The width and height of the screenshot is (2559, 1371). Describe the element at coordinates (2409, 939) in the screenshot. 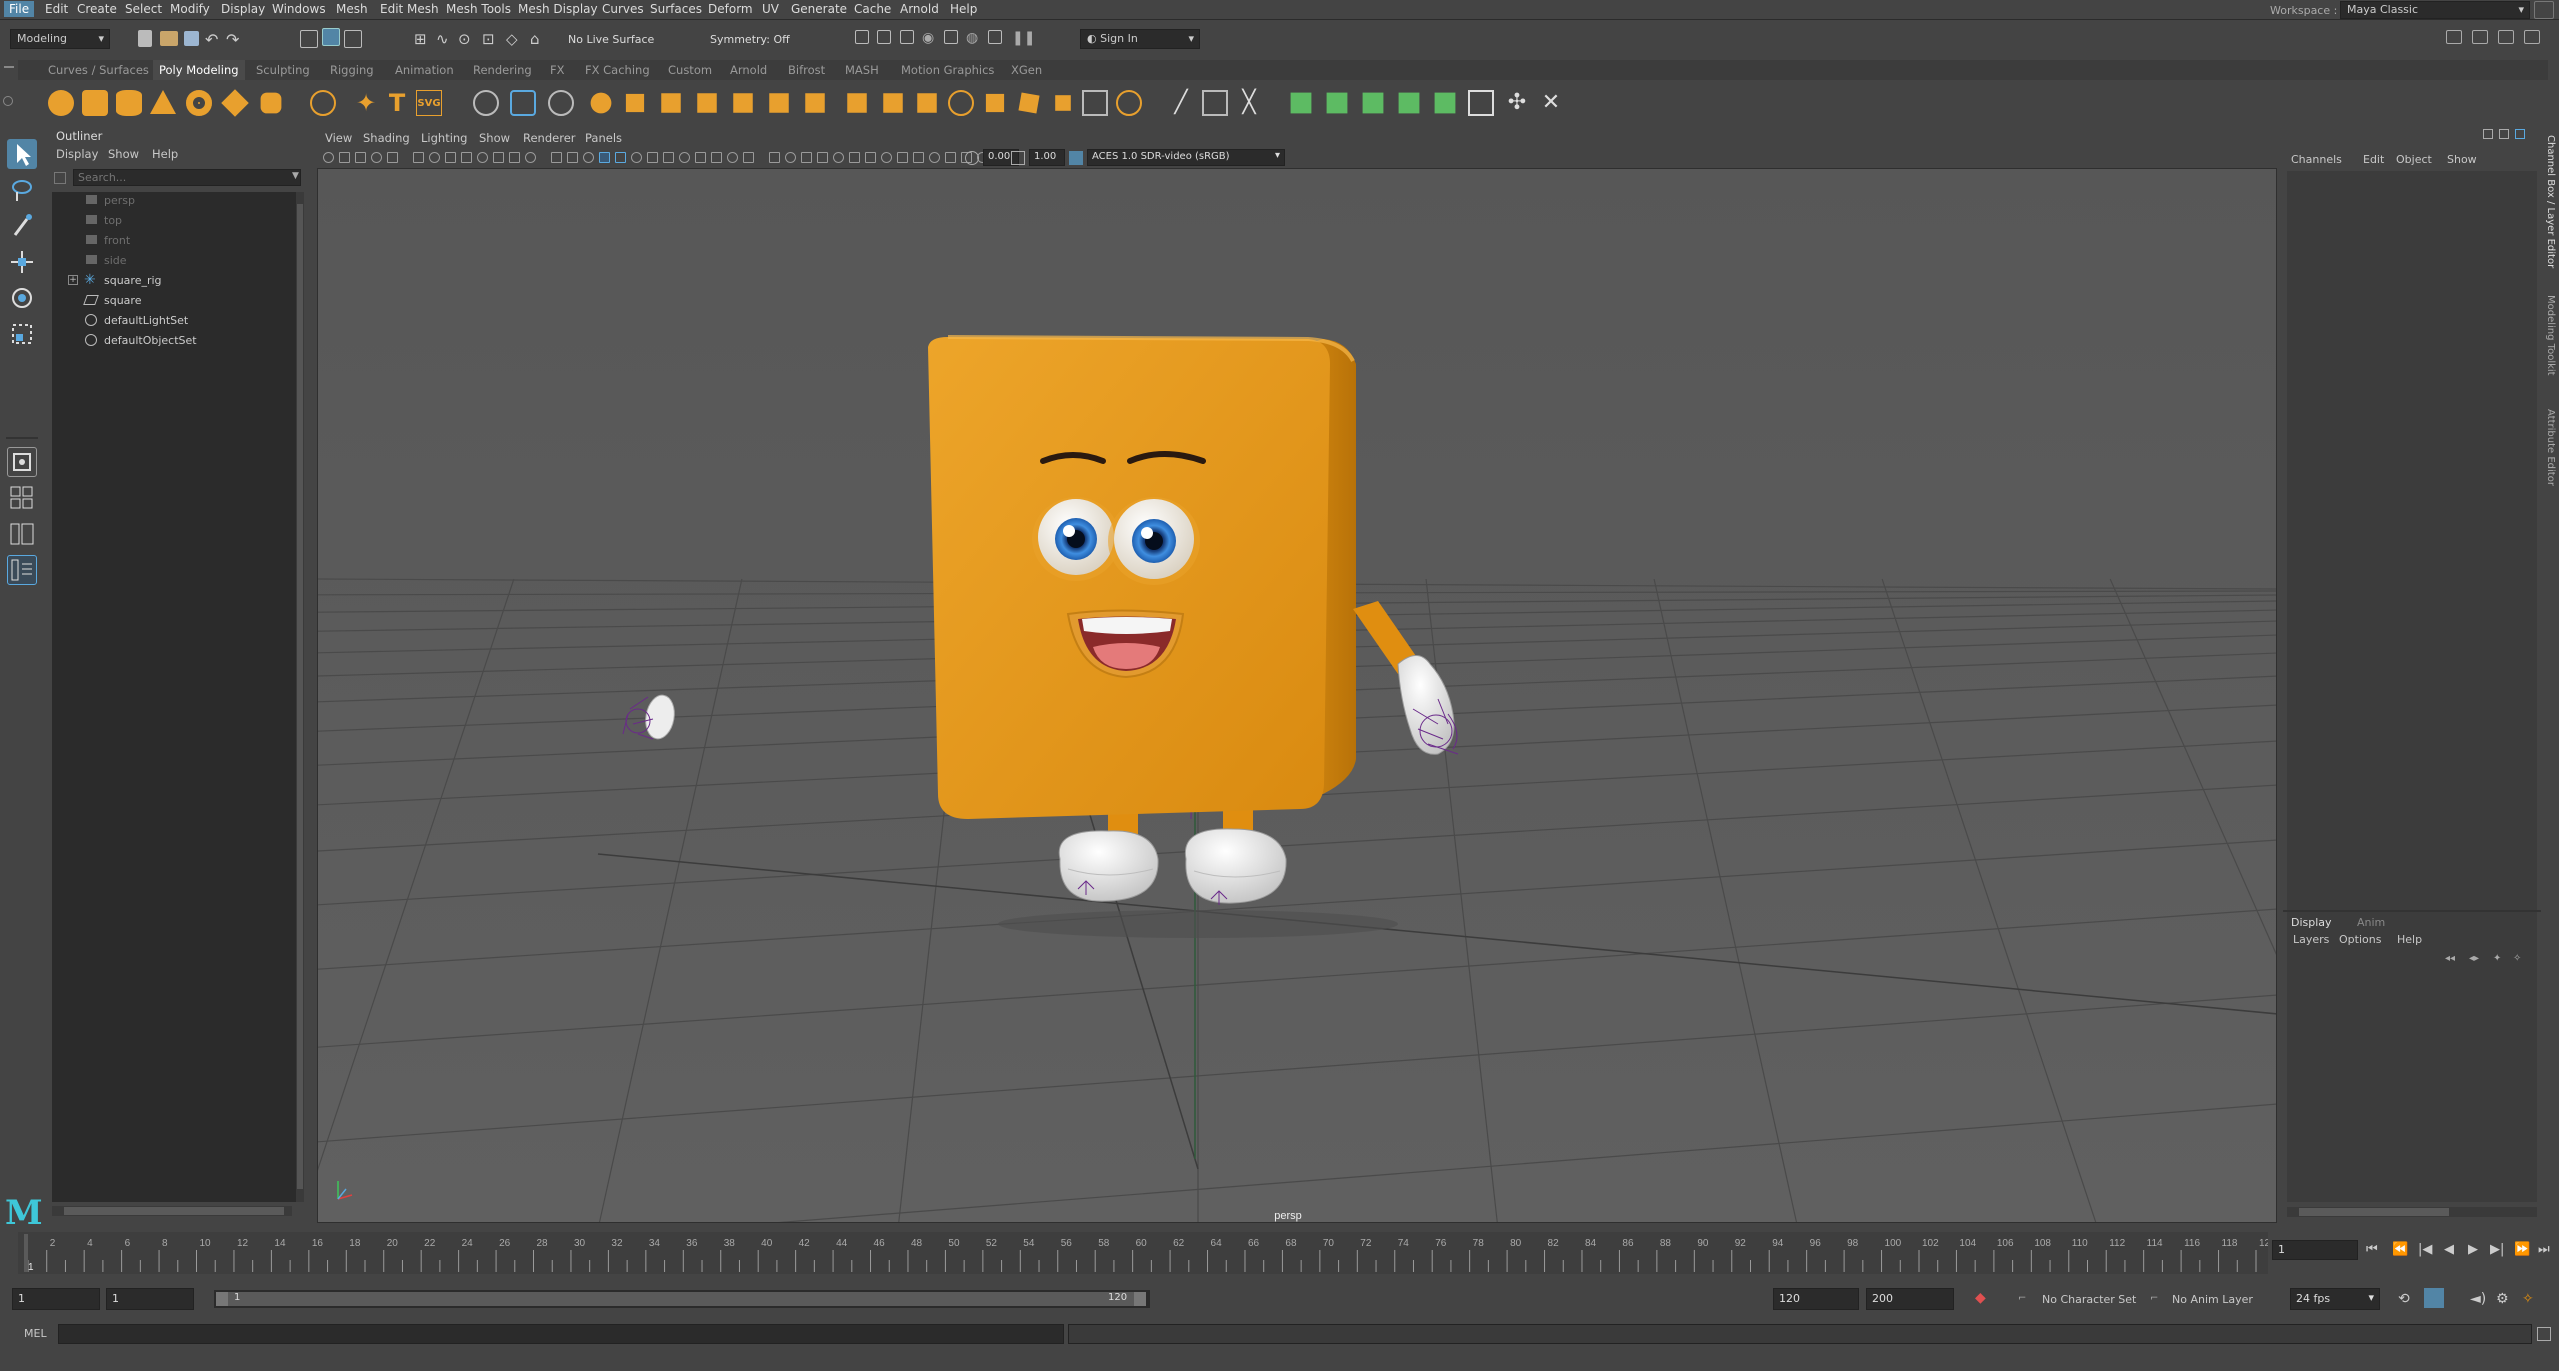

I see `layer-menu-help: Help` at that location.